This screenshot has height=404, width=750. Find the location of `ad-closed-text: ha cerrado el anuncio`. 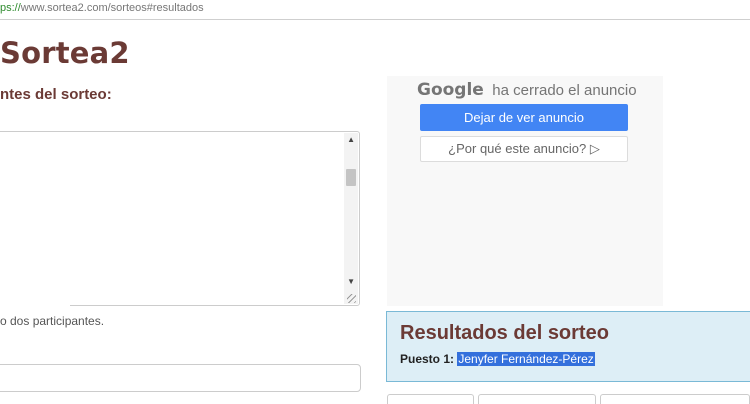

ad-closed-text: ha cerrado el anuncio is located at coordinates (564, 90).